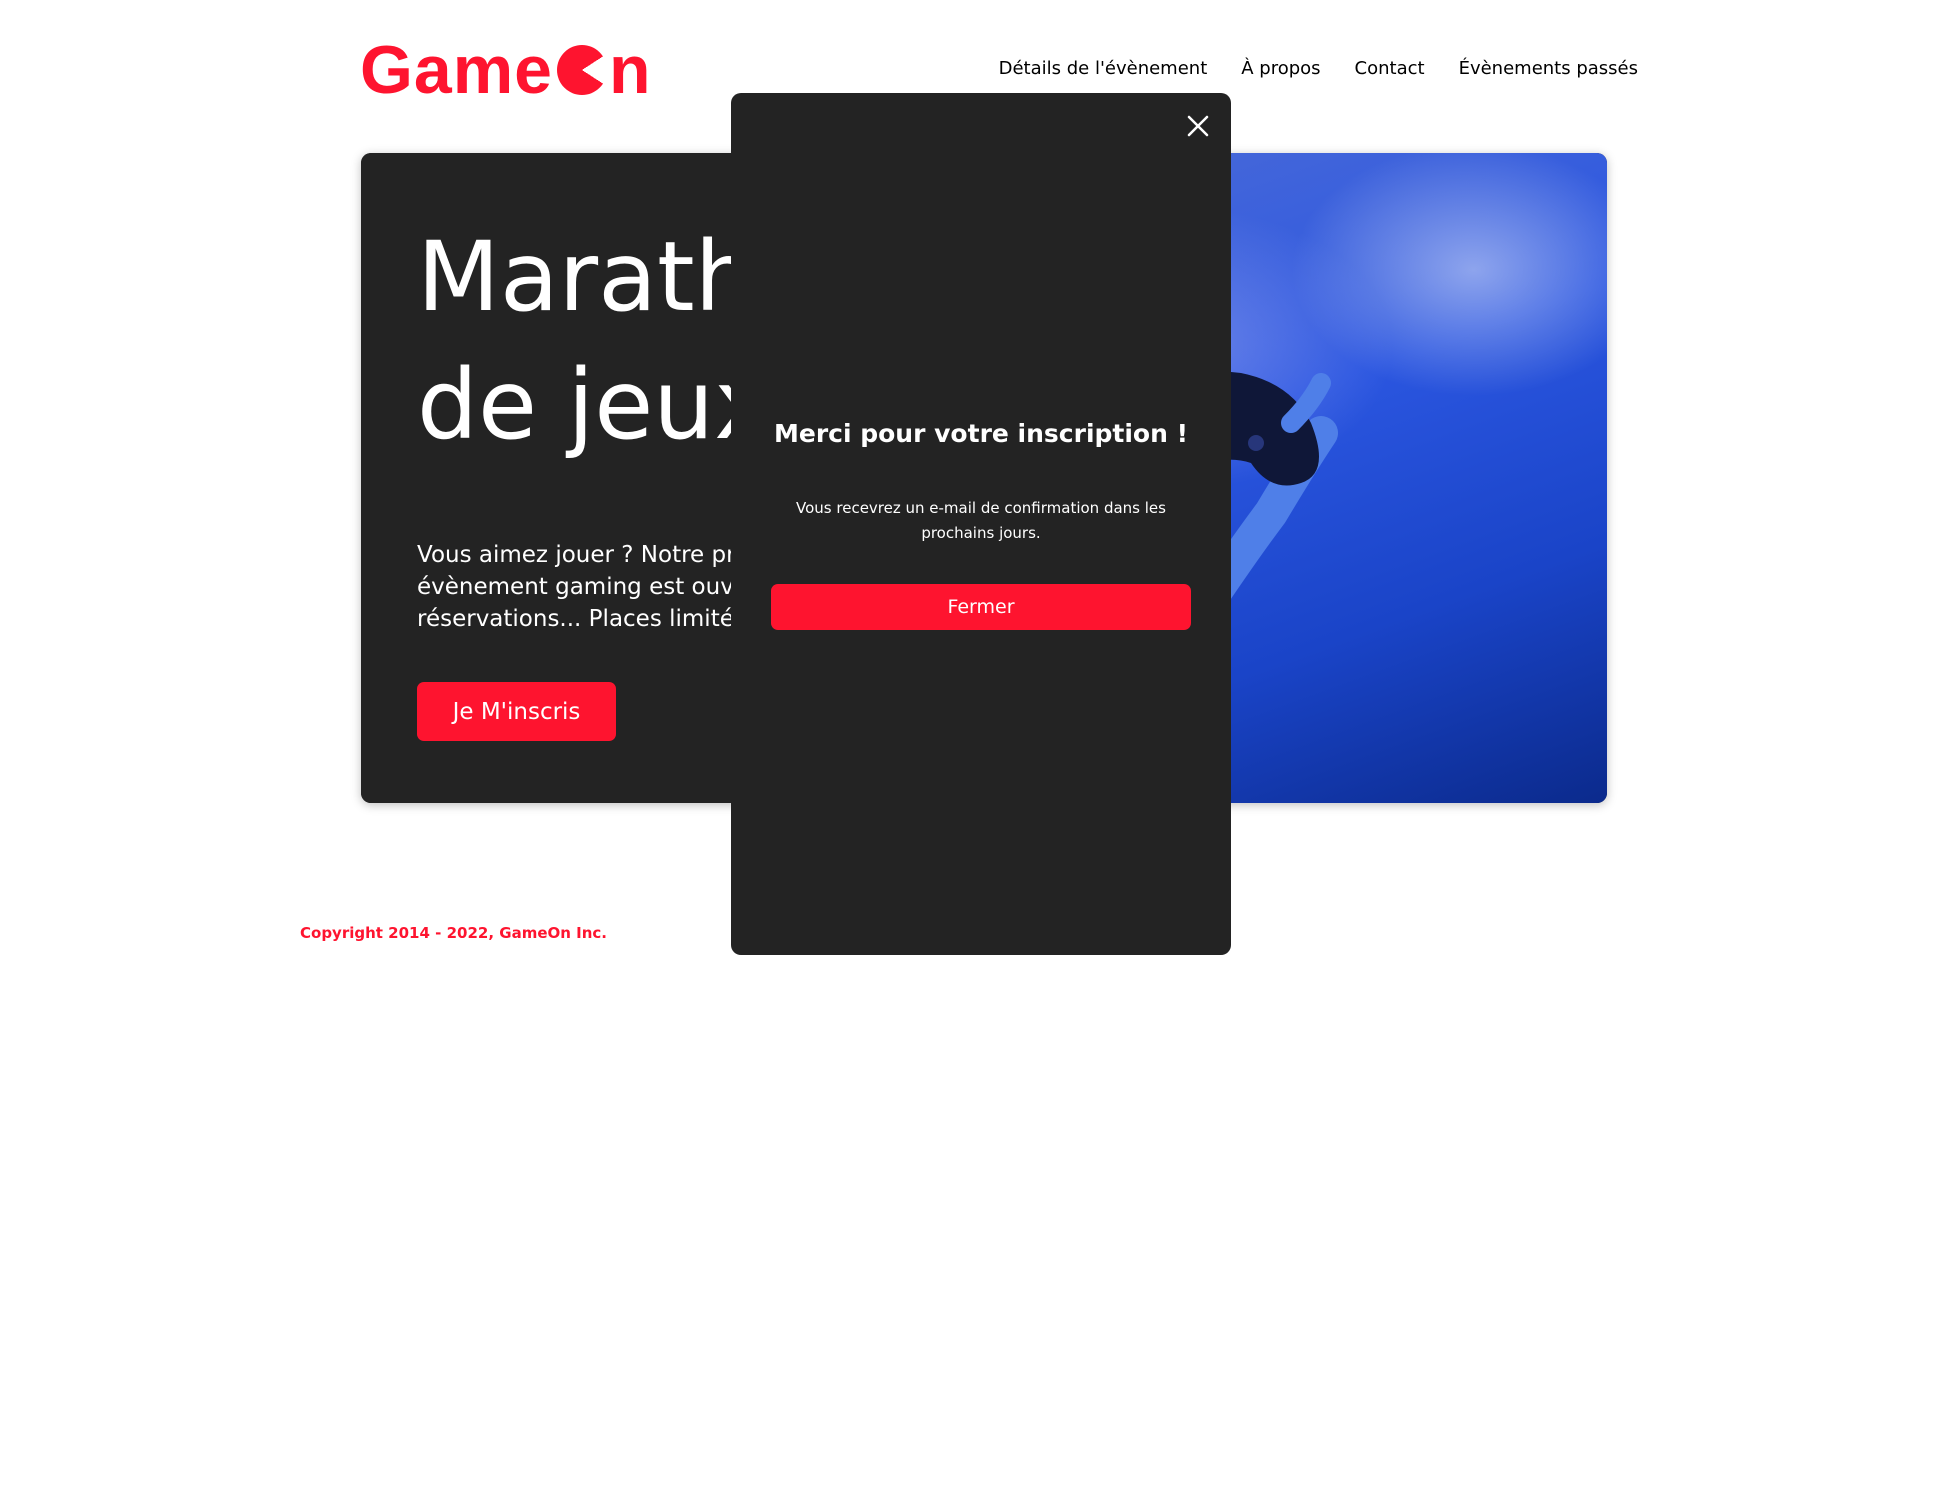 Image resolution: width=1958 pixels, height=1491 pixels. Describe the element at coordinates (582, 70) in the screenshot. I see `logo-pacman-icon` at that location.